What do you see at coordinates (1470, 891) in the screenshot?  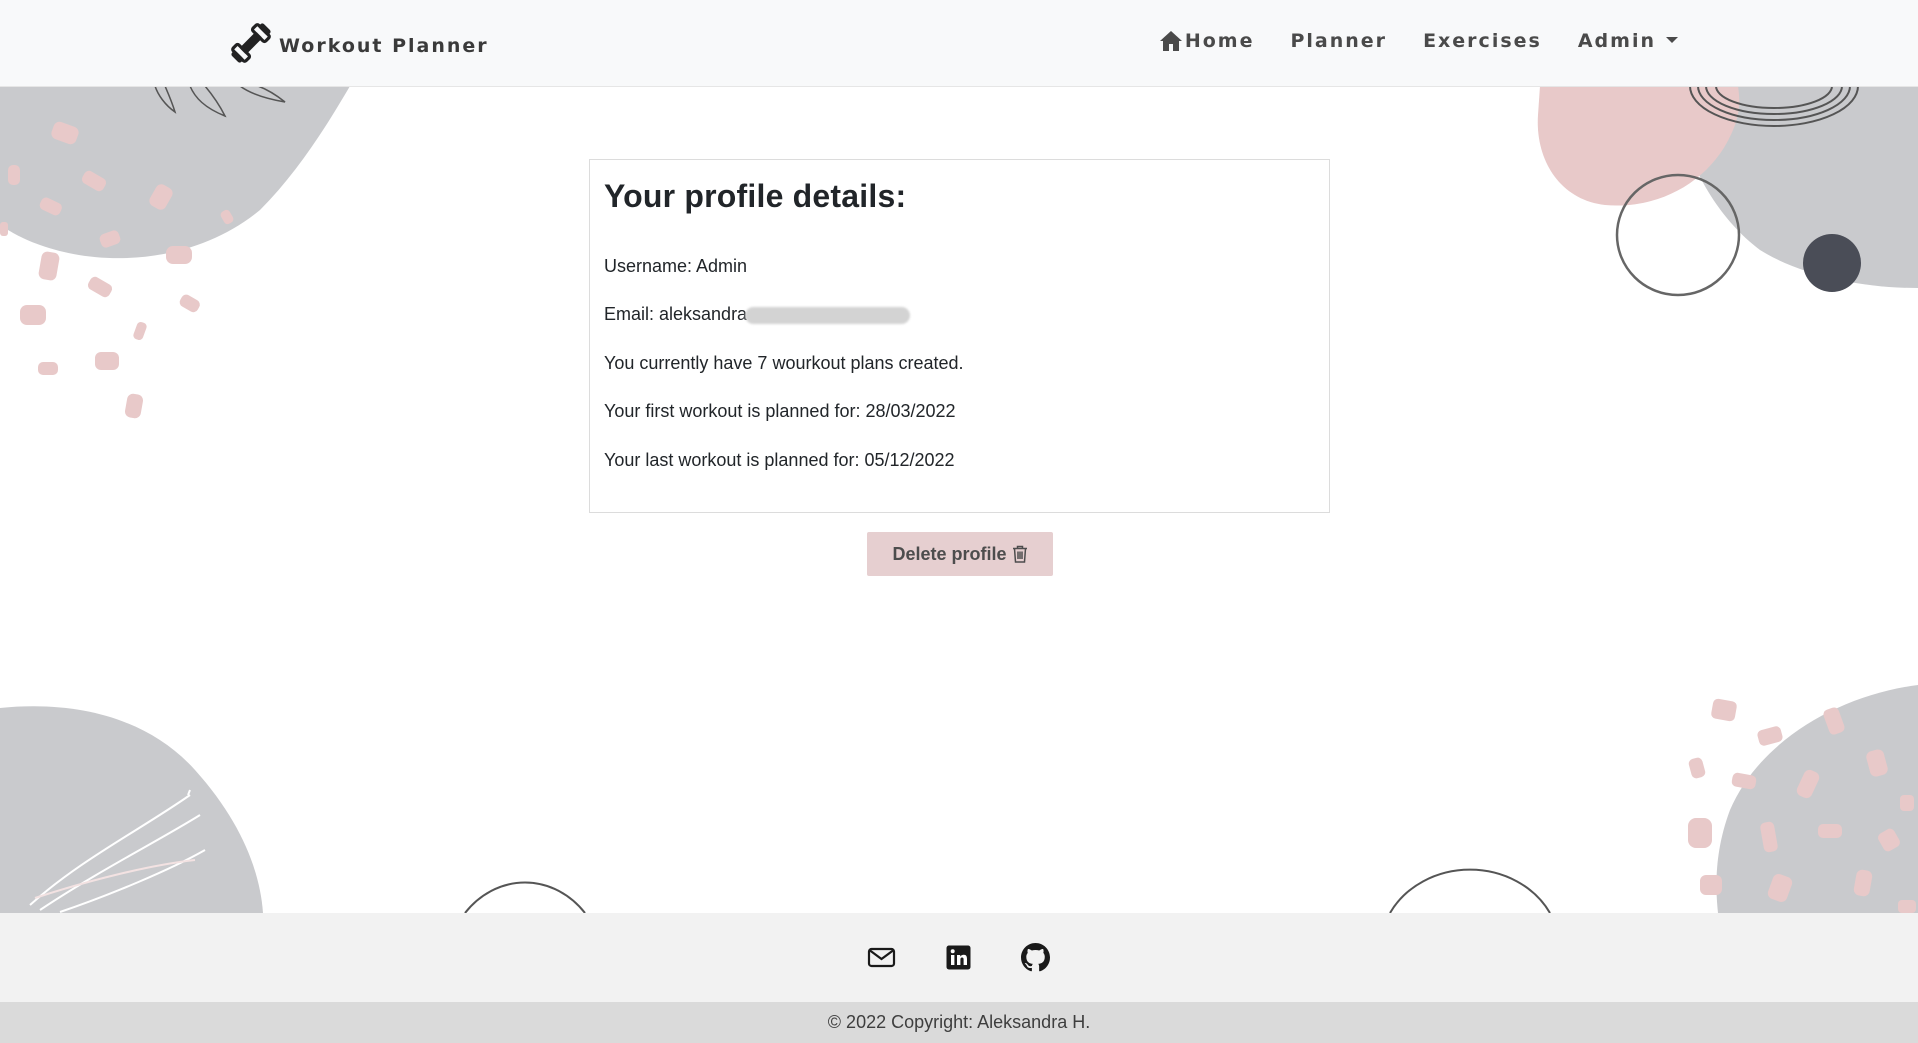 I see `bg-arc-right` at bounding box center [1470, 891].